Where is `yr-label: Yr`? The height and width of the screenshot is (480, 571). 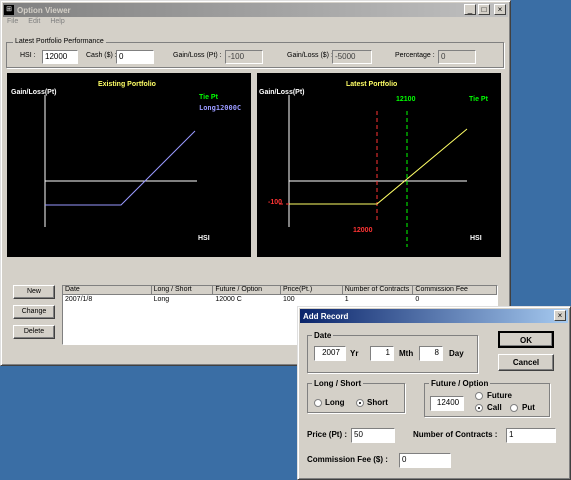
yr-label: Yr is located at coordinates (354, 353).